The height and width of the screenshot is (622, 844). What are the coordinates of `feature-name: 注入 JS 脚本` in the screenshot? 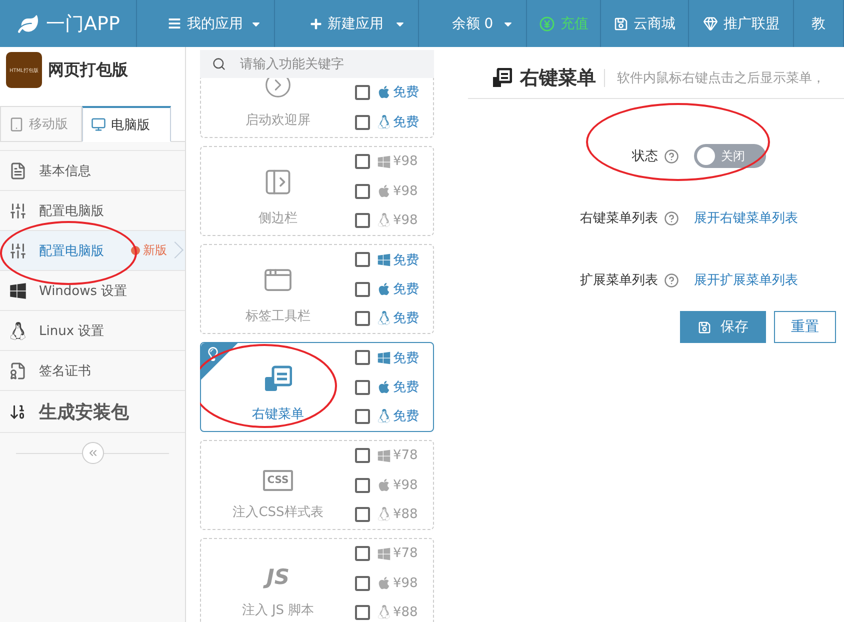 It's located at (278, 610).